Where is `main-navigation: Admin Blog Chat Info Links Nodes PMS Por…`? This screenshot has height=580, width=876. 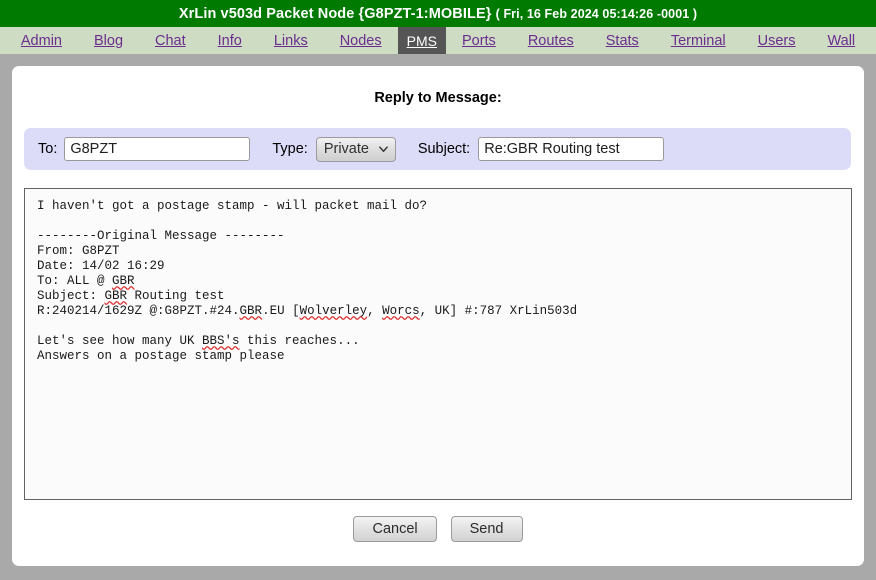 main-navigation: Admin Blog Chat Info Links Nodes PMS Por… is located at coordinates (438, 40).